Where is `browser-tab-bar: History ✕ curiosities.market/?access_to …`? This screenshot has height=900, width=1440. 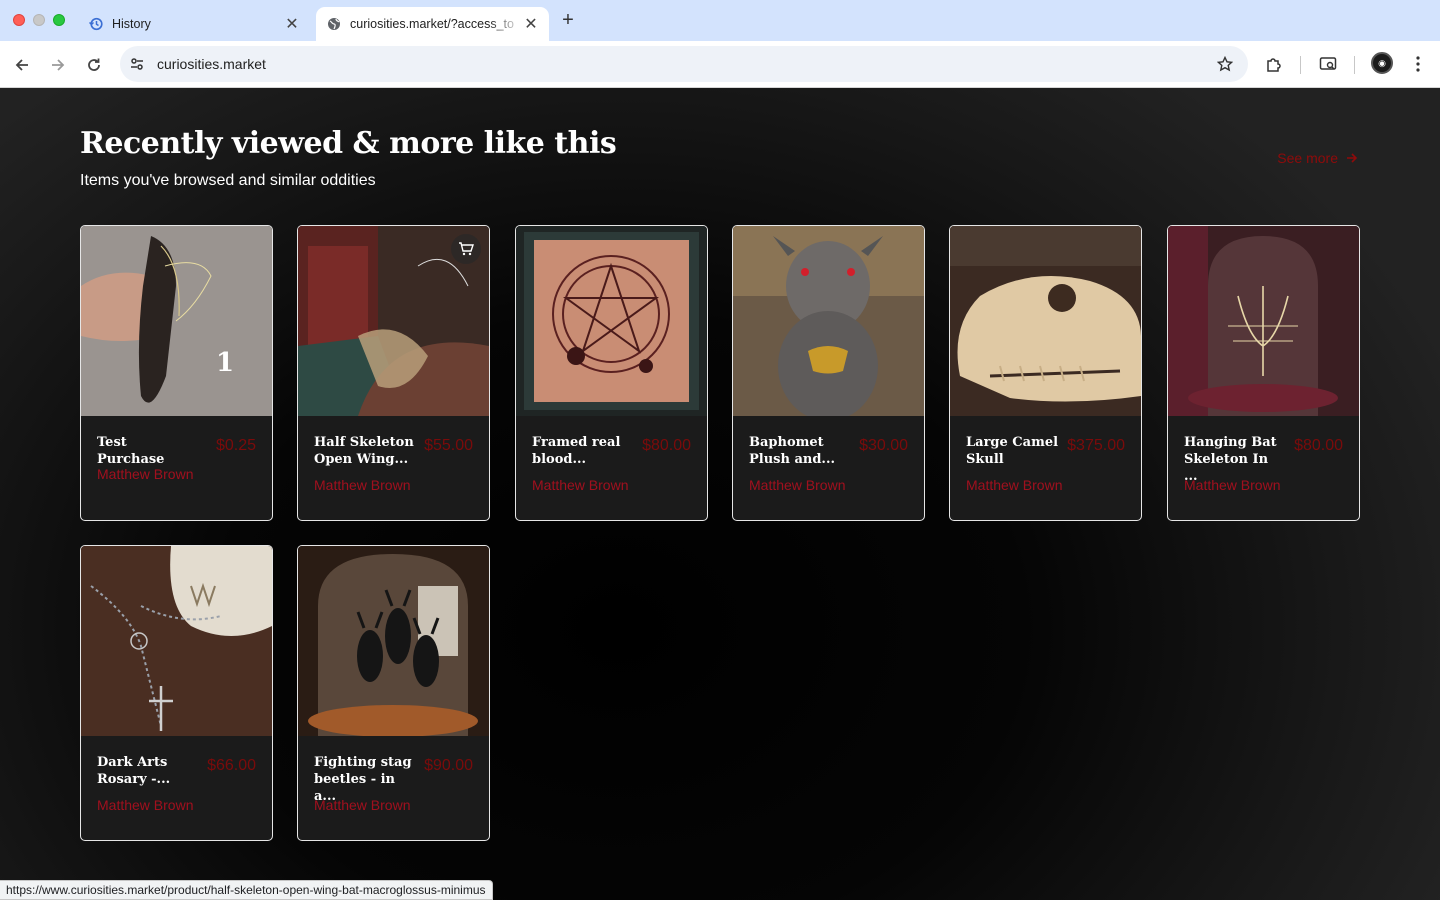 browser-tab-bar: History ✕ curiosities.market/?access_to … is located at coordinates (720, 20).